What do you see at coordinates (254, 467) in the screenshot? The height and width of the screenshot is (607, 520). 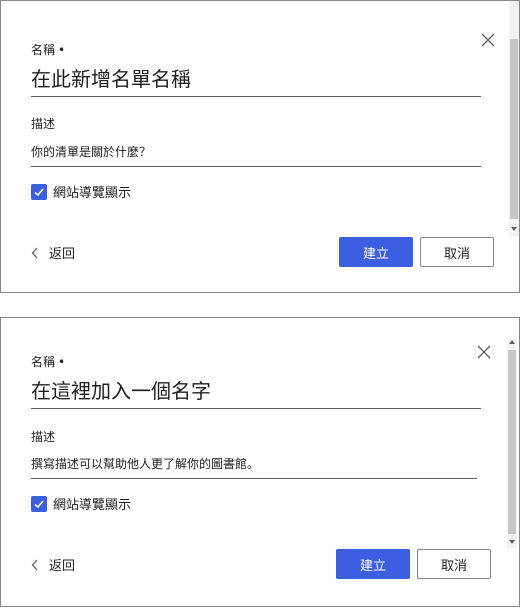 I see `description-input: 撰寫描述可以幫助他人更了解你的圖書館。` at bounding box center [254, 467].